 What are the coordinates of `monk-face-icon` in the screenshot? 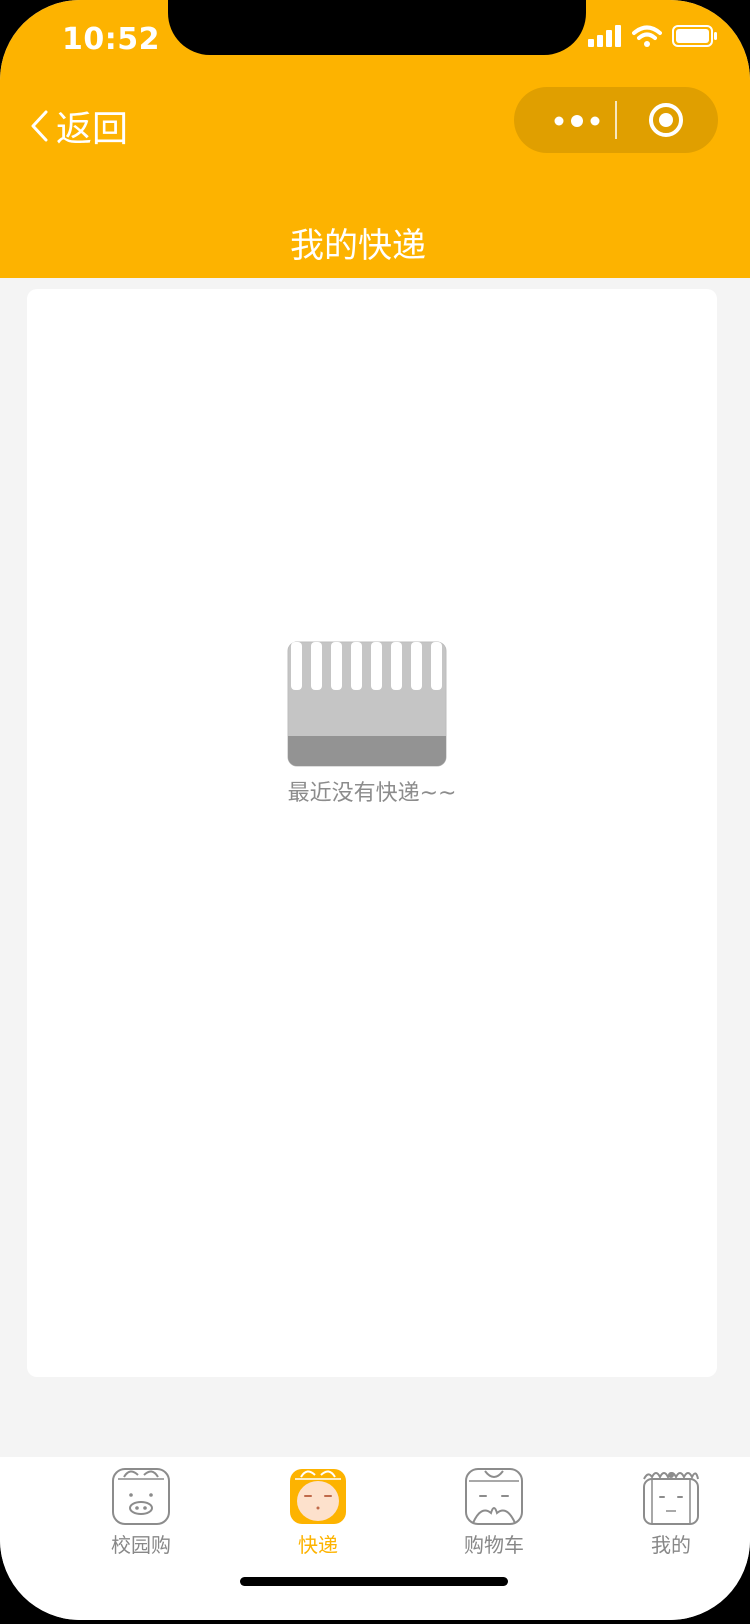 It's located at (494, 1496).